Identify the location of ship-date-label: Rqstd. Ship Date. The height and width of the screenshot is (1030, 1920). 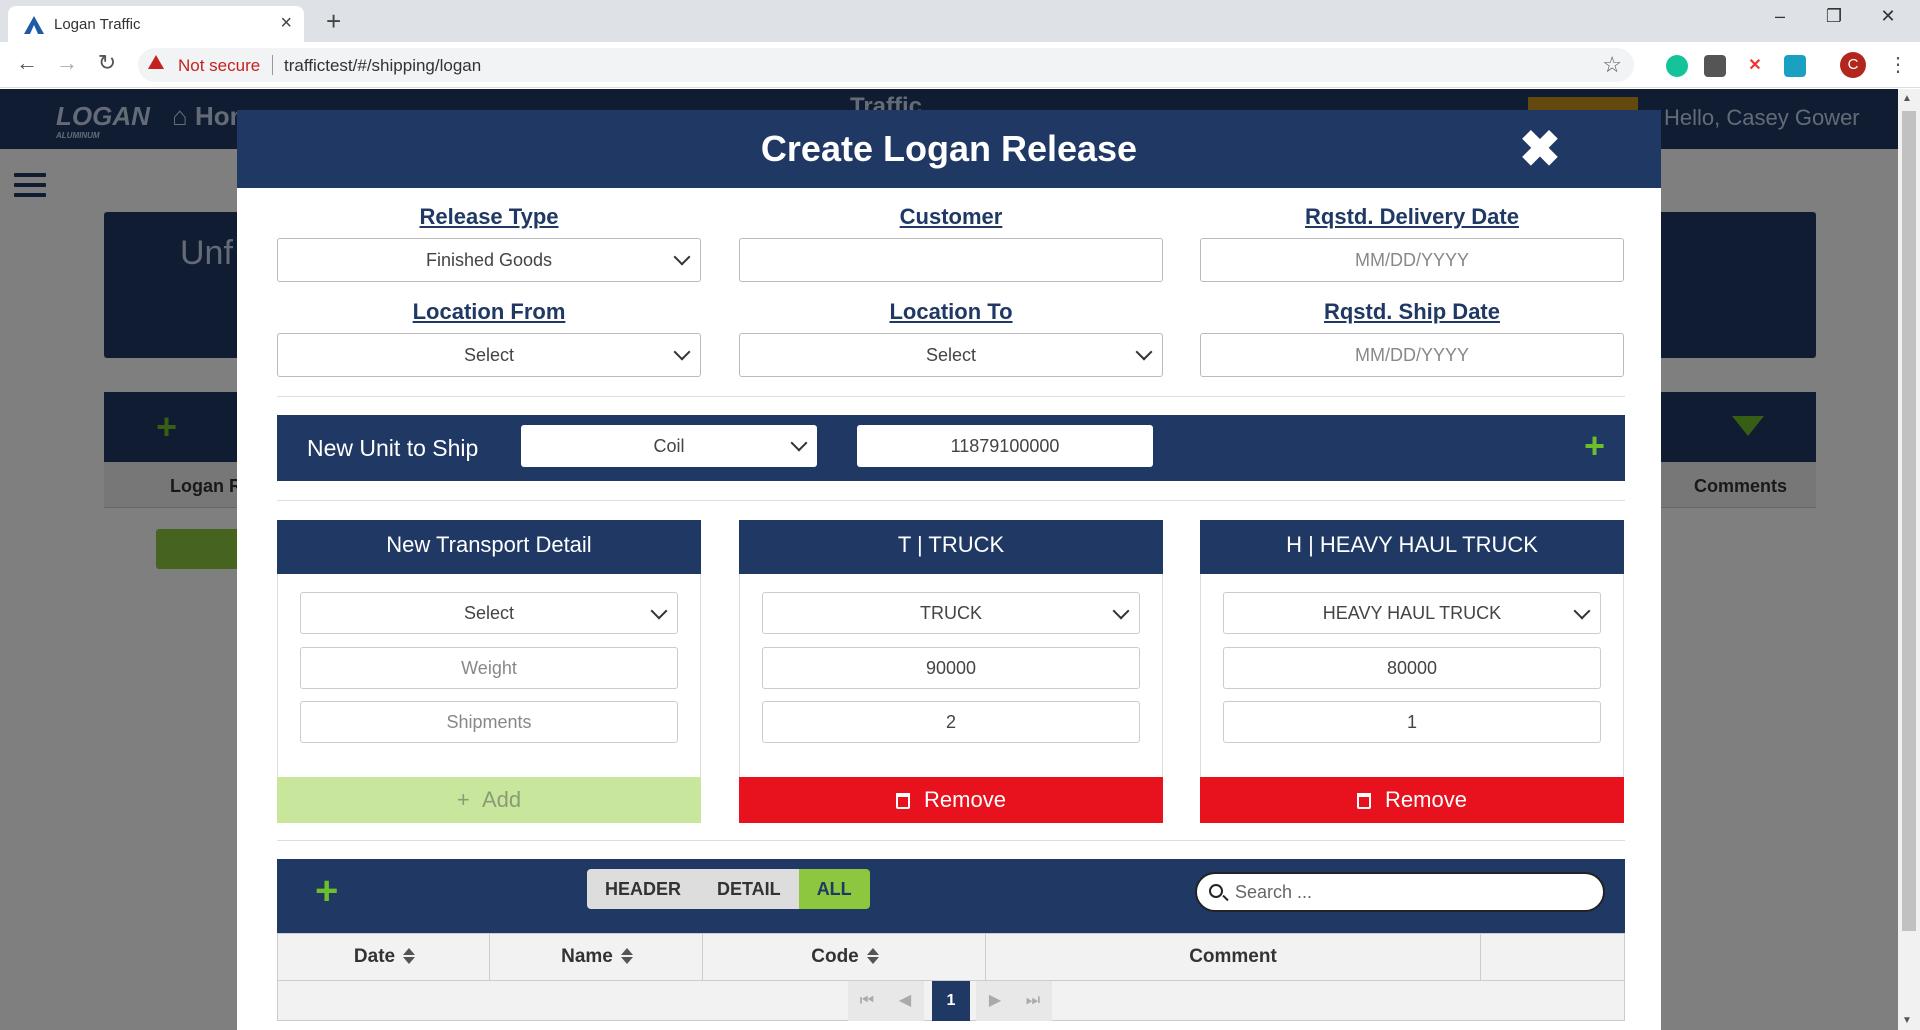
(1411, 311).